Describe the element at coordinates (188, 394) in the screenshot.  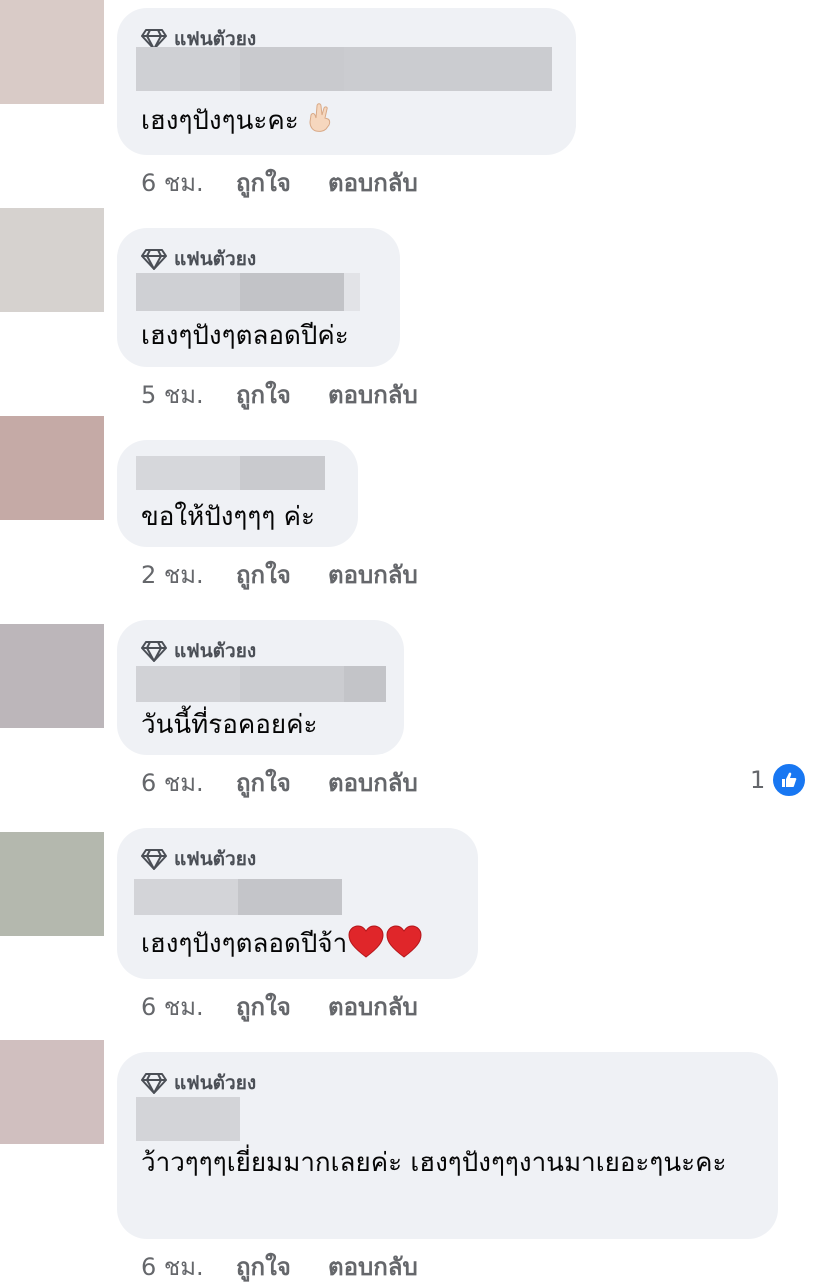
I see `comment-time: 5 ชม.` at that location.